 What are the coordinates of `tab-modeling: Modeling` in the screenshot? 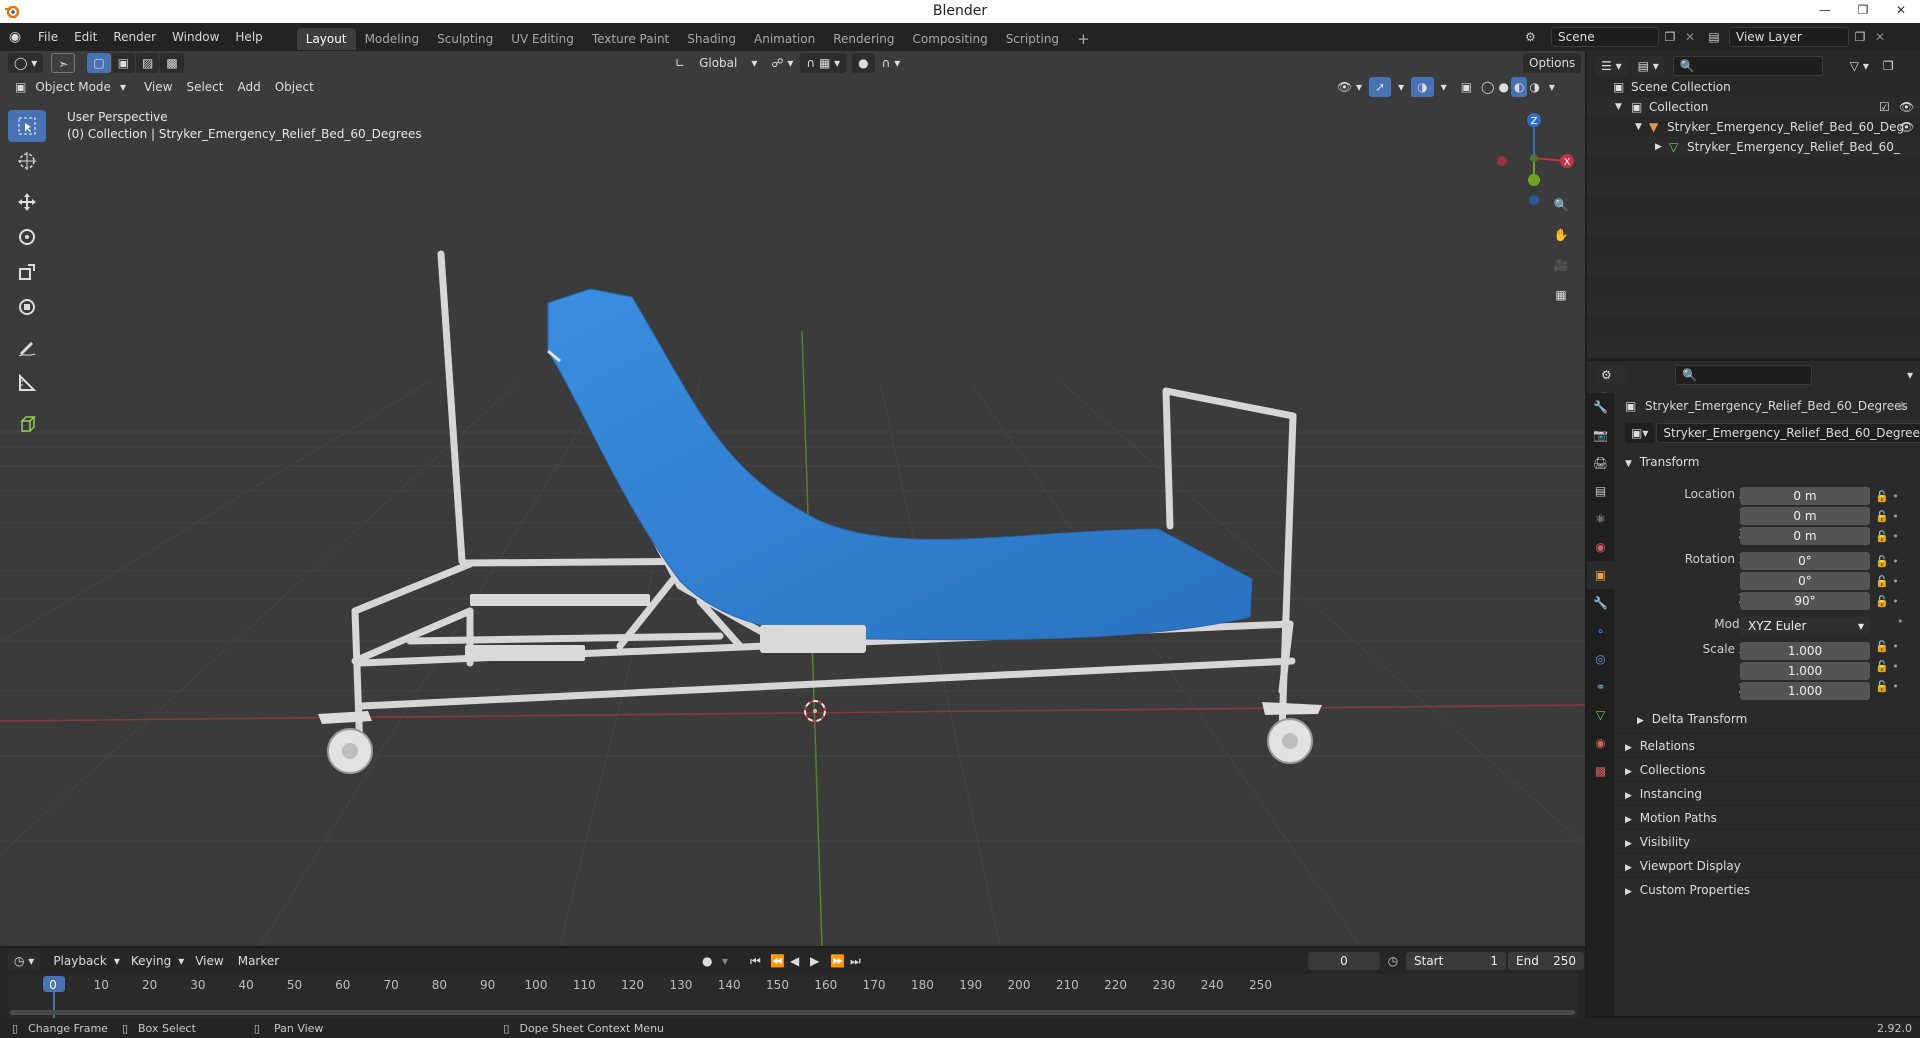 It's located at (392, 39).